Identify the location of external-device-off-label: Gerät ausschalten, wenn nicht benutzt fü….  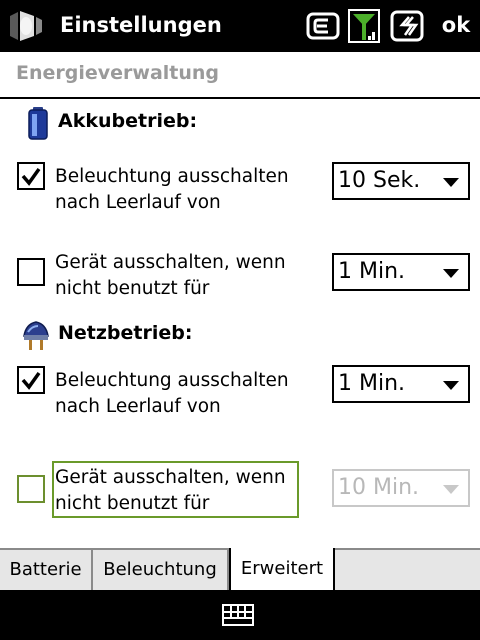
(170, 490).